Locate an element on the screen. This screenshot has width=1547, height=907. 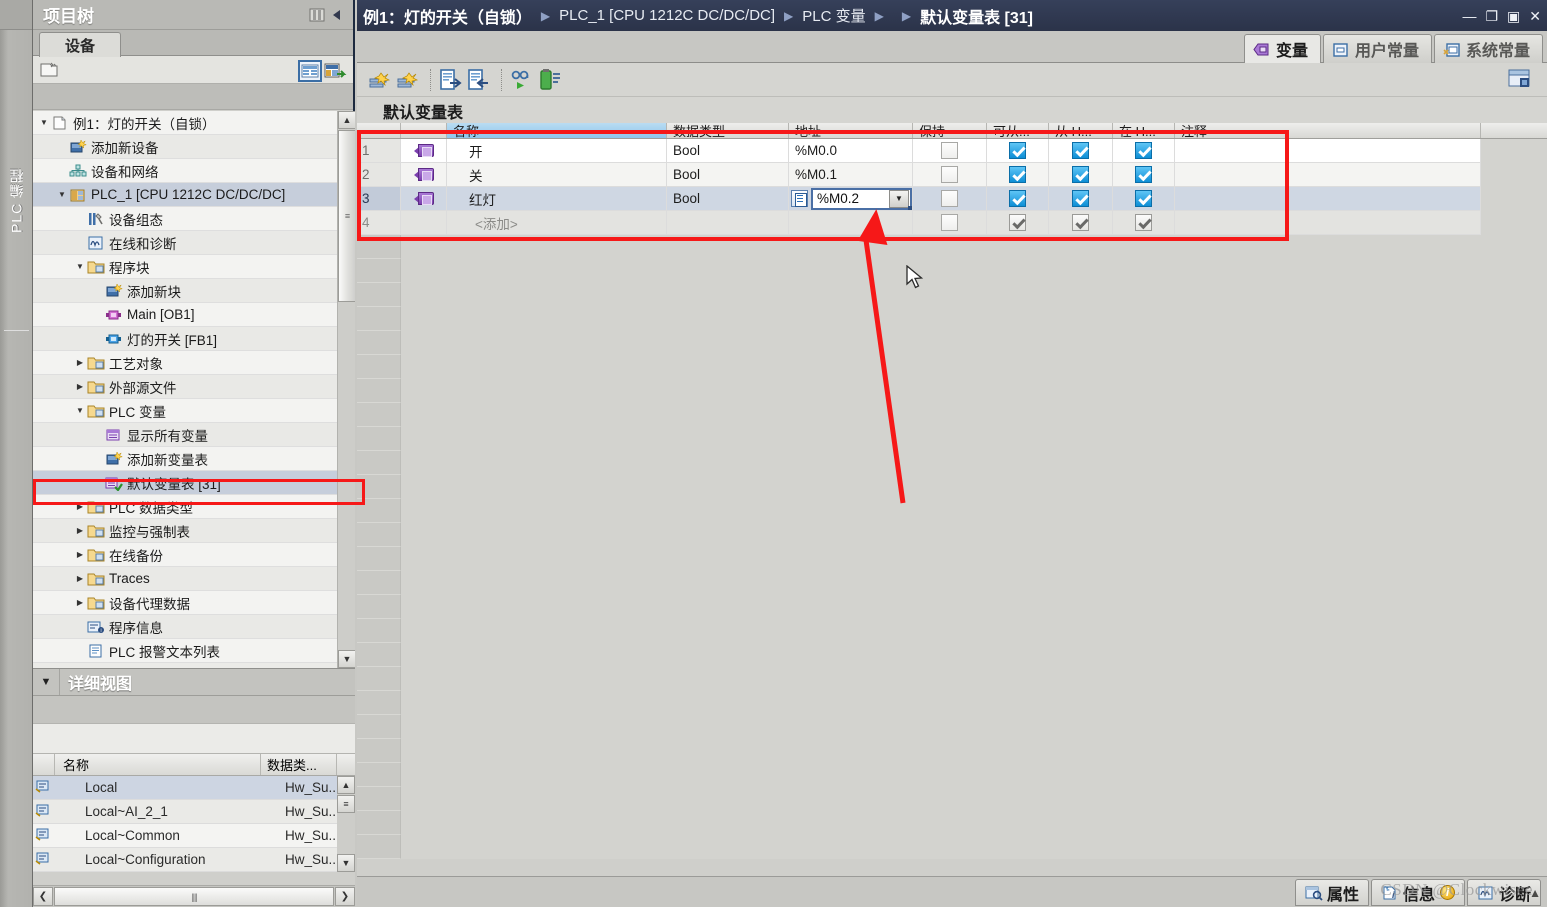
table-row: 2 关 Bool %M0.1 is located at coordinates (952, 175).